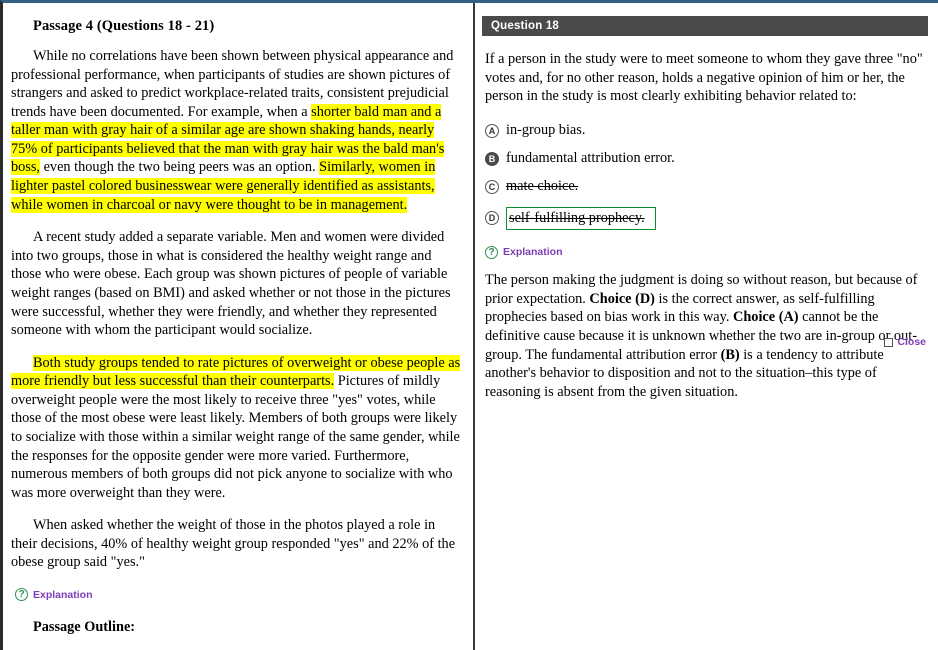 The height and width of the screenshot is (650, 938). Describe the element at coordinates (705, 26) in the screenshot. I see `question-header: Question 18` at that location.